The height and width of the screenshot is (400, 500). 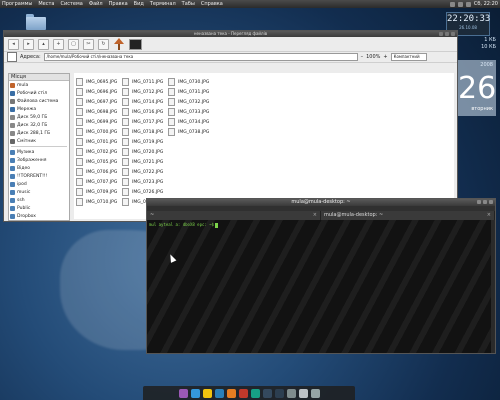 What do you see at coordinates (28, 44) in the screenshot?
I see `forward-button: ▸` at bounding box center [28, 44].